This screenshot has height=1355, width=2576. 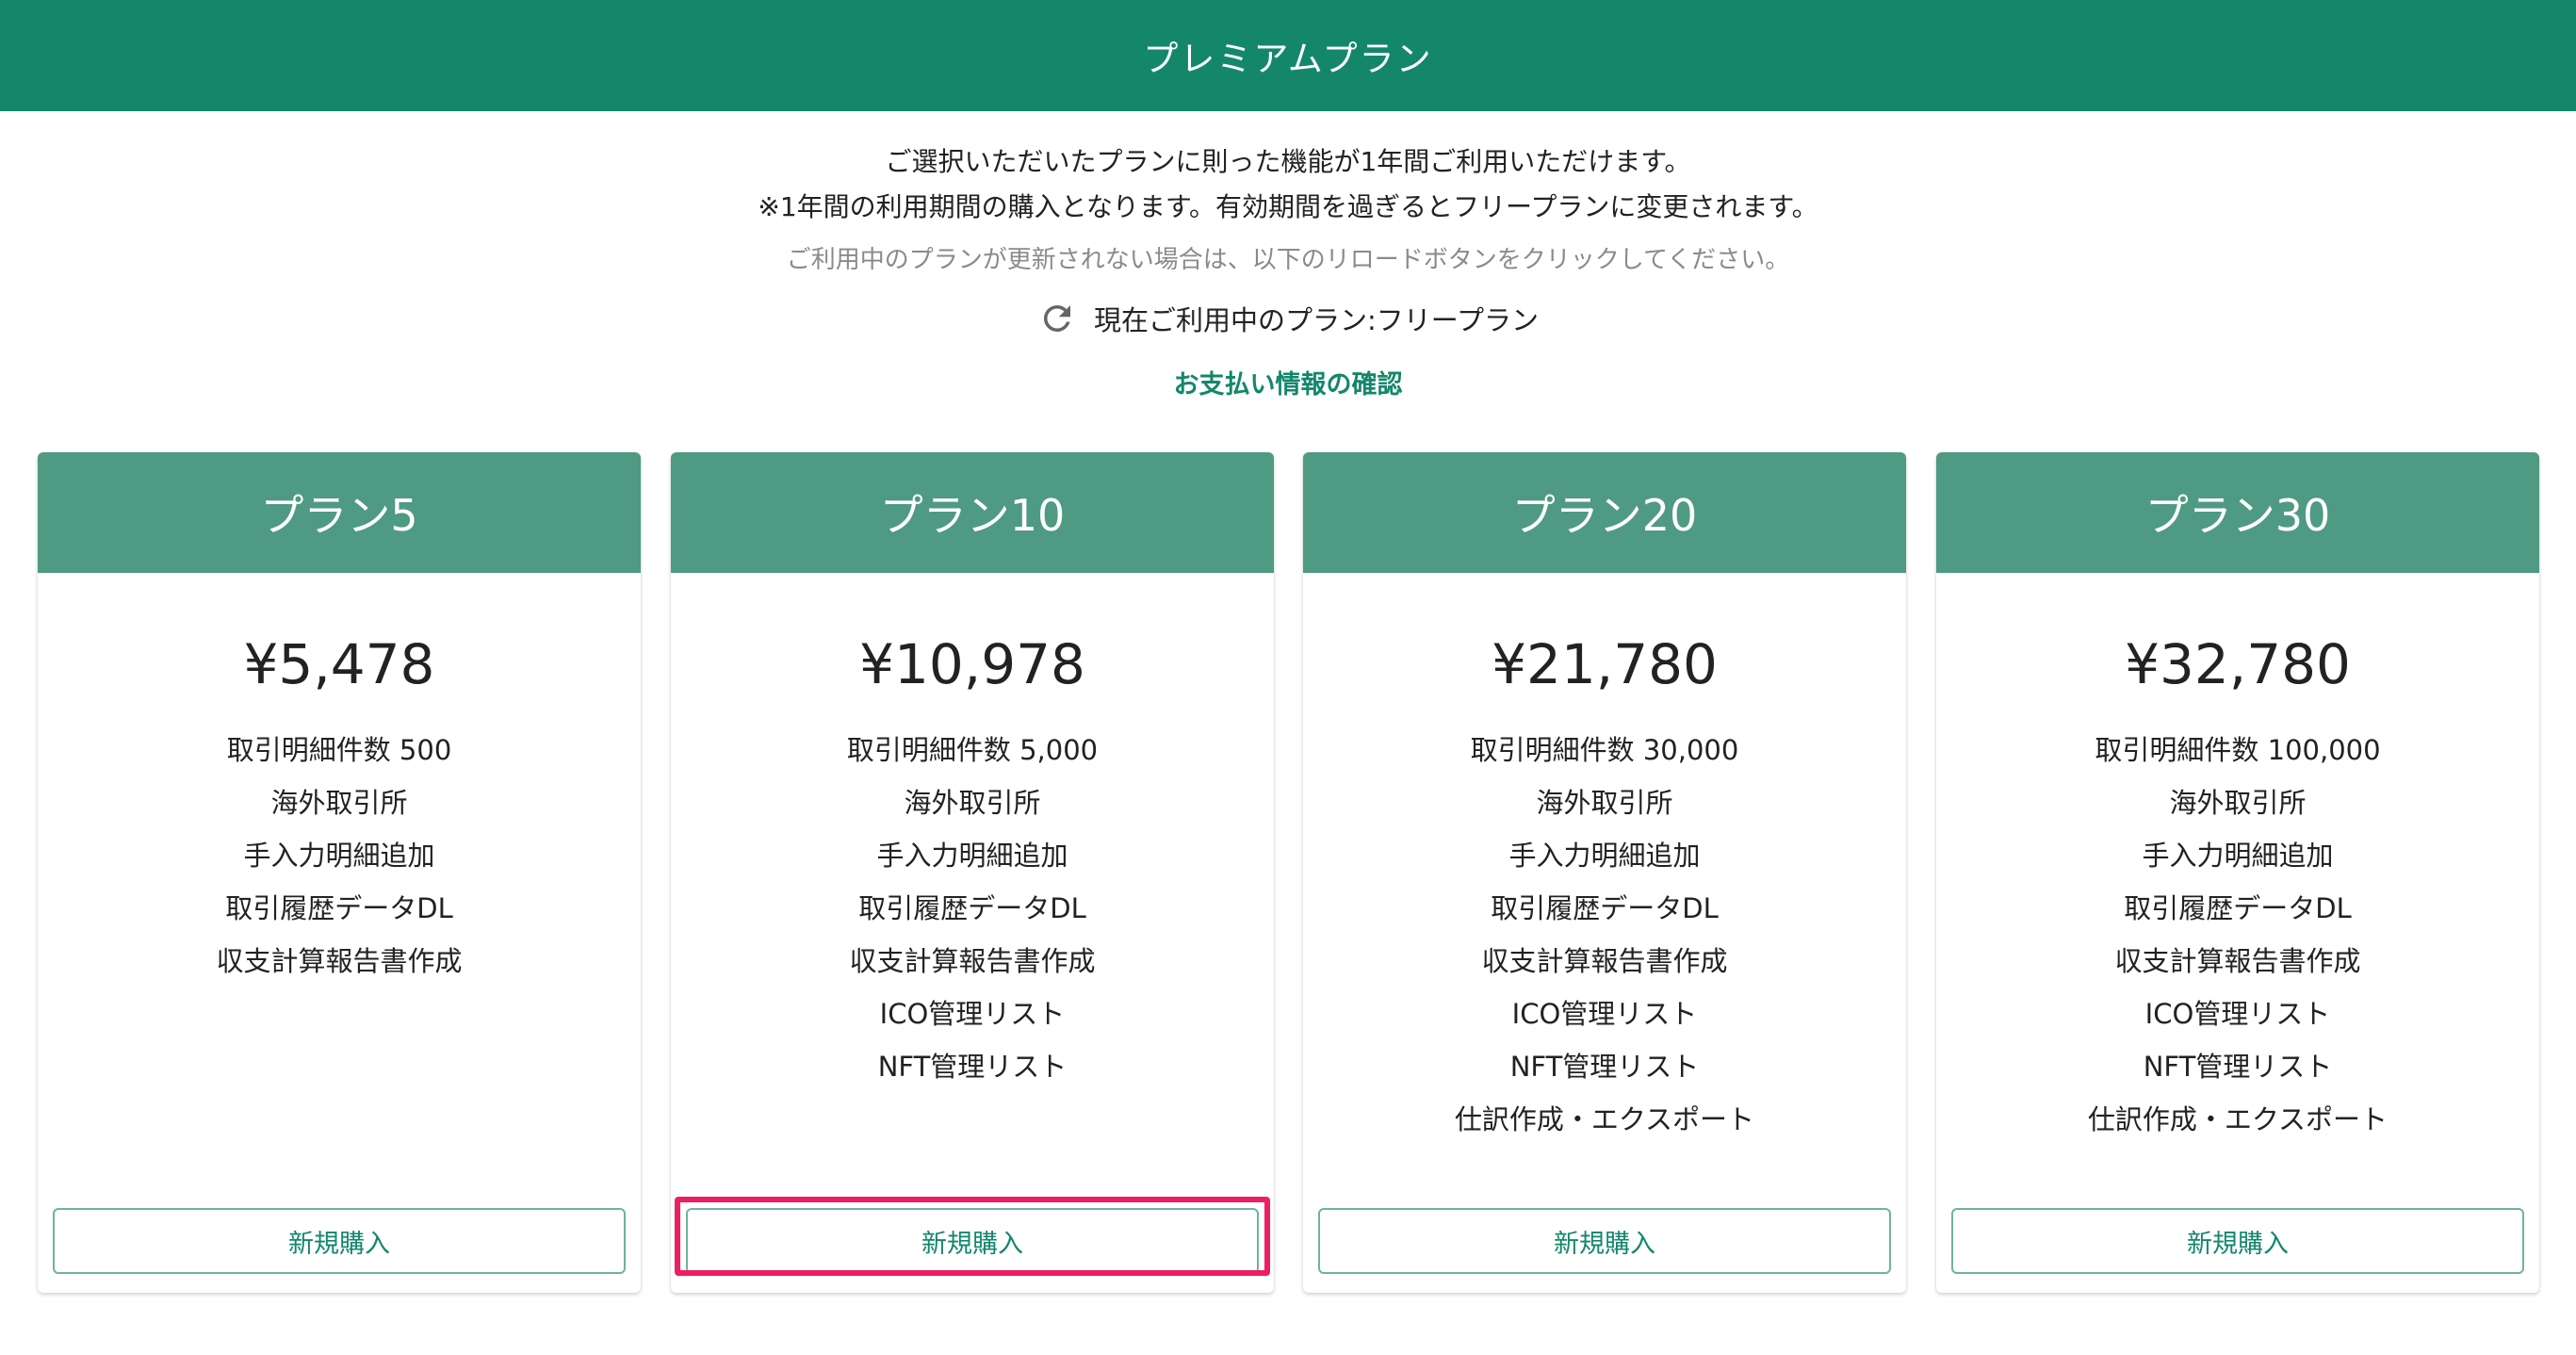 What do you see at coordinates (1288, 162) in the screenshot?
I see `info-line-1: ご選択いただいたプランに則った機能が1年間ご利用いただけます。` at bounding box center [1288, 162].